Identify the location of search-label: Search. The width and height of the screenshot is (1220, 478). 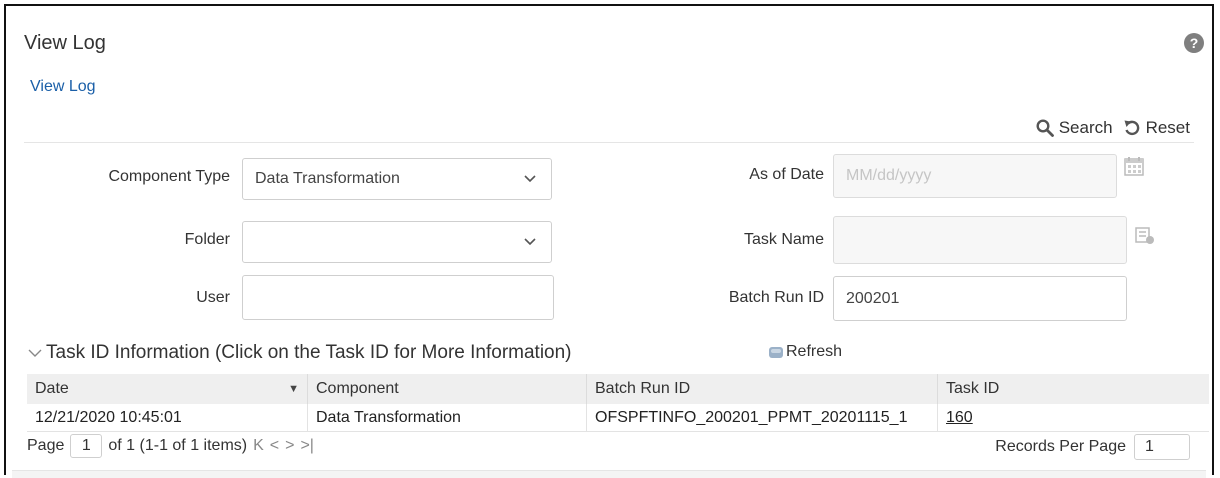
(1085, 127).